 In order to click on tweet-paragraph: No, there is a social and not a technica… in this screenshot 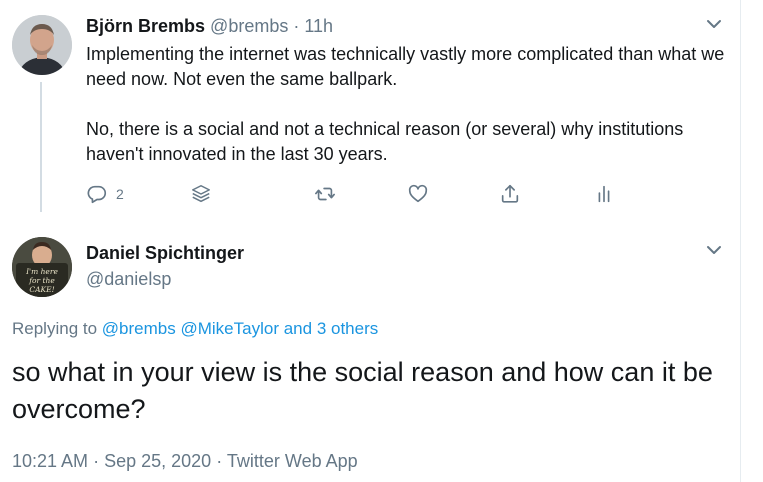, I will do `click(385, 141)`.